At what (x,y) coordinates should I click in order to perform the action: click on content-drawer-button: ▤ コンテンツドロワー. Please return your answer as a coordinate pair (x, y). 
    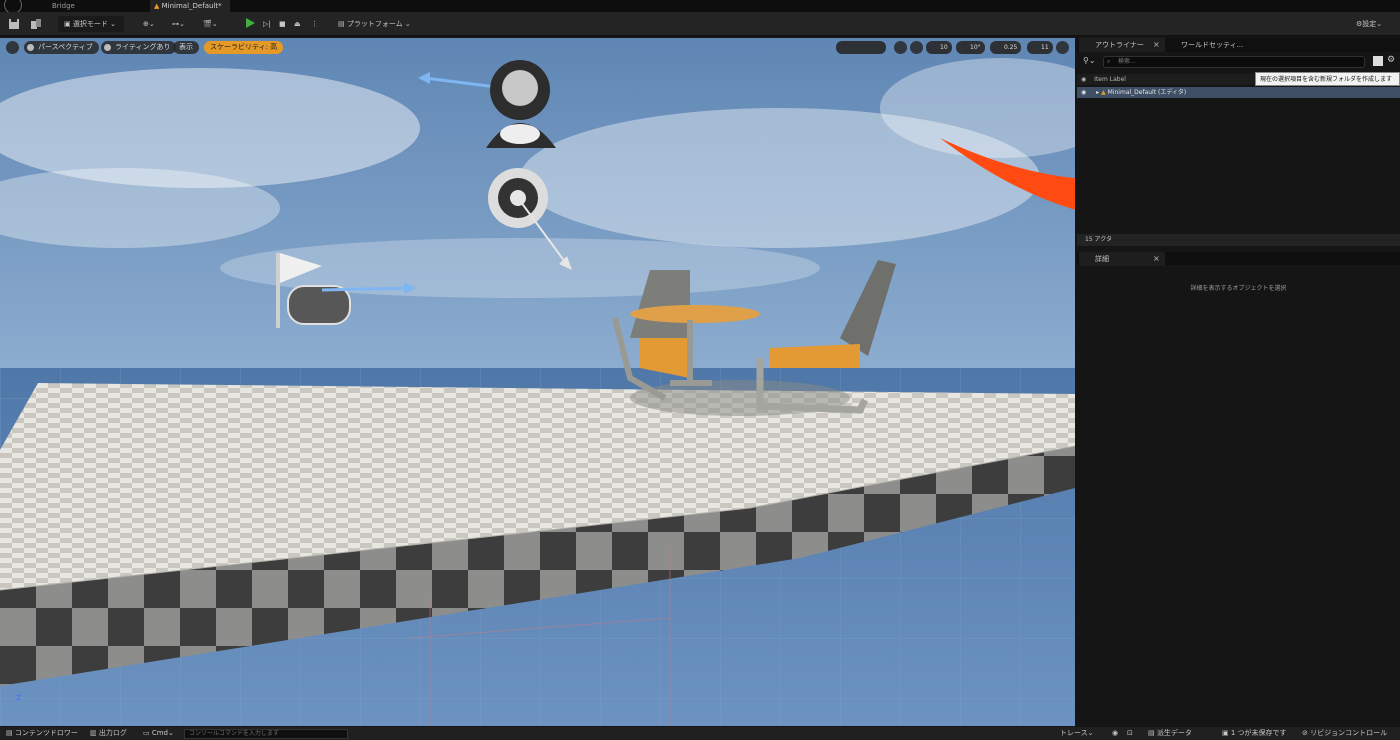
    Looking at the image, I should click on (42, 733).